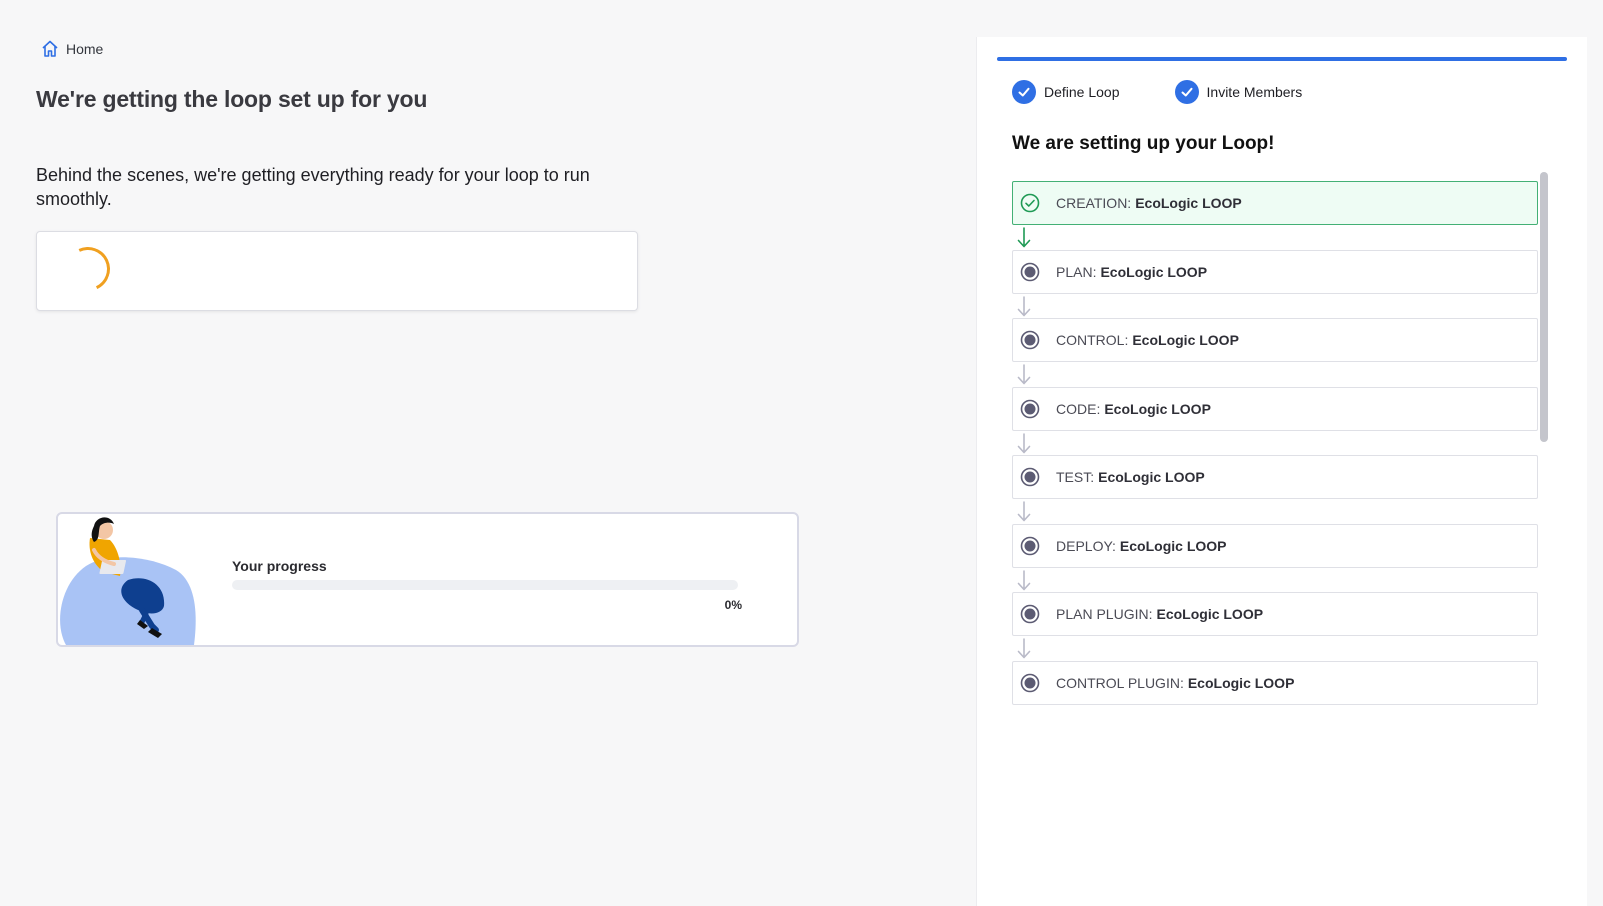 The image size is (1603, 906). I want to click on progress-card: Your progress 0%, so click(427, 579).